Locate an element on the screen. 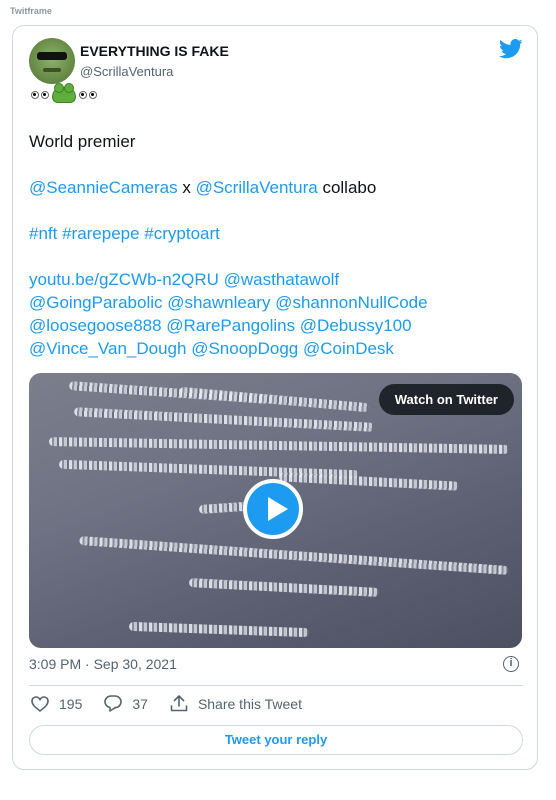 Image resolution: width=556 pixels, height=800 pixels. share-icon is located at coordinates (179, 703).